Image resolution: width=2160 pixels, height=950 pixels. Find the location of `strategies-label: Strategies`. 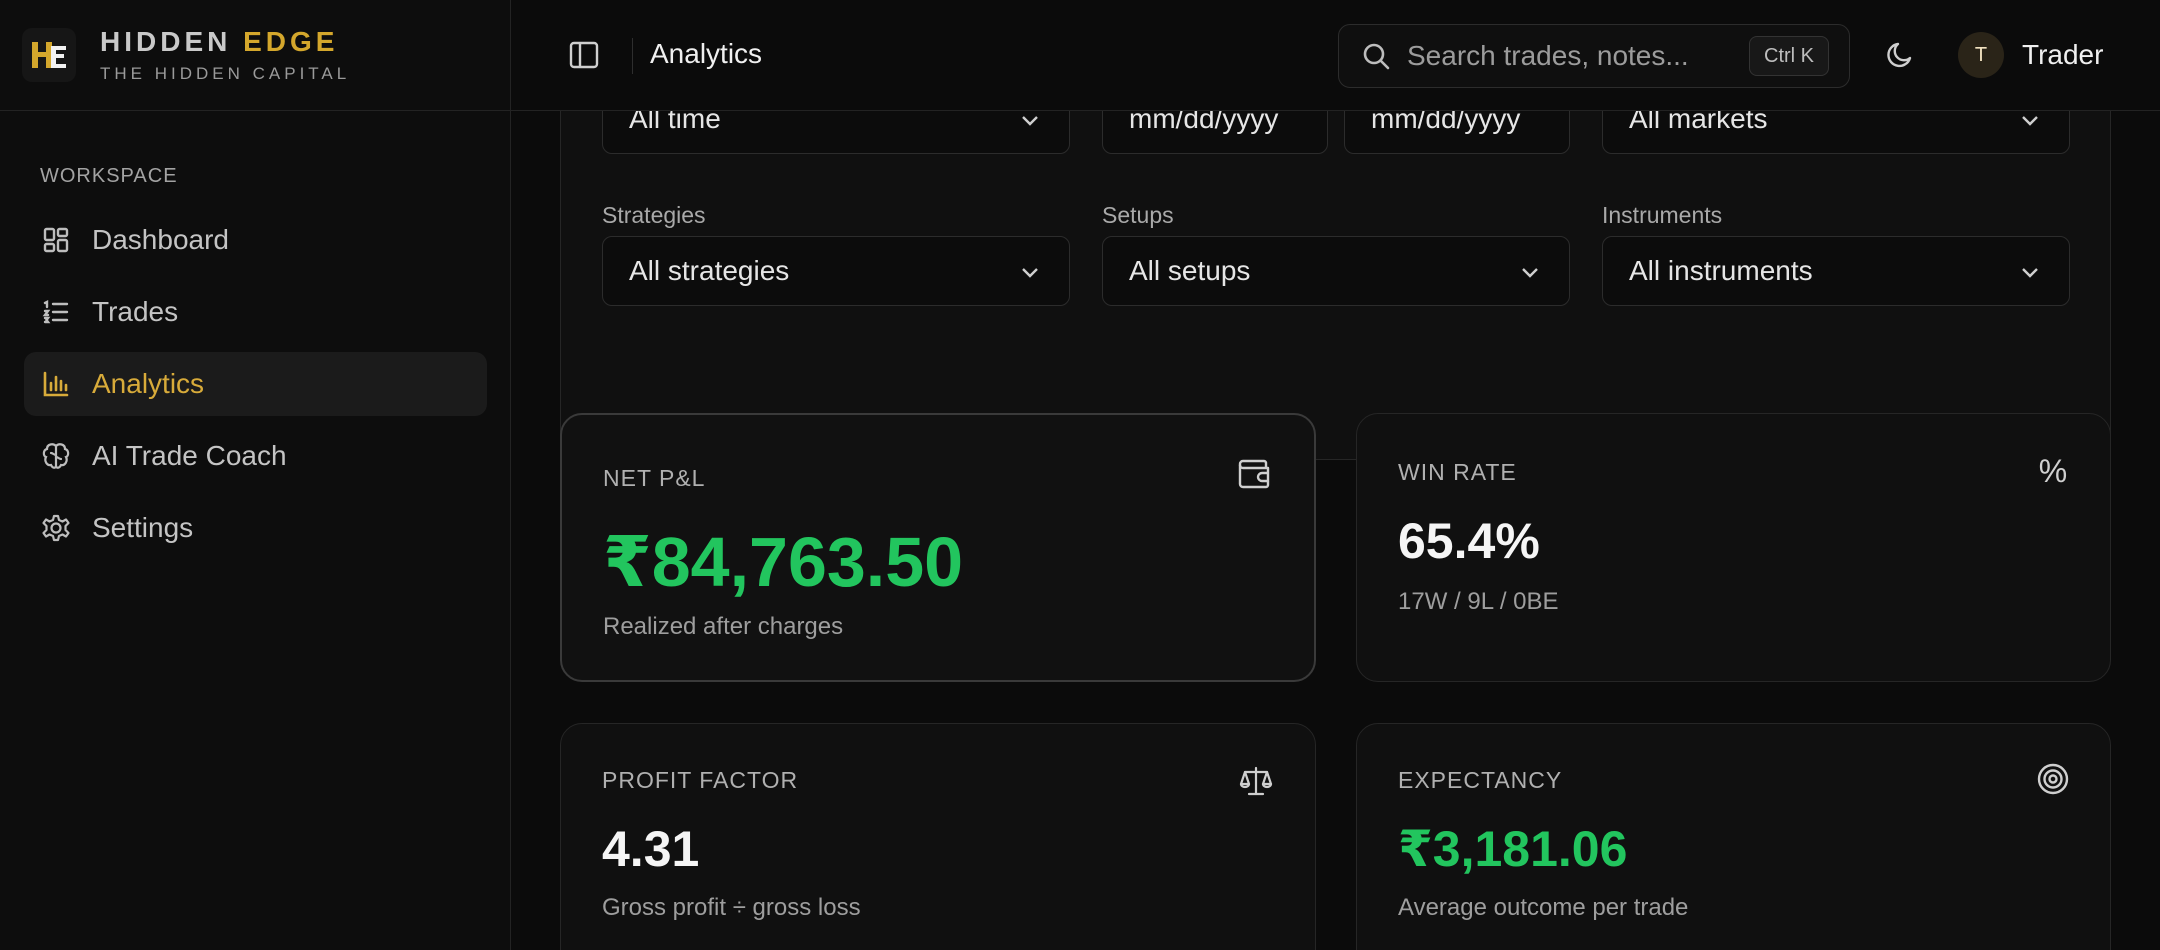

strategies-label: Strategies is located at coordinates (654, 215).